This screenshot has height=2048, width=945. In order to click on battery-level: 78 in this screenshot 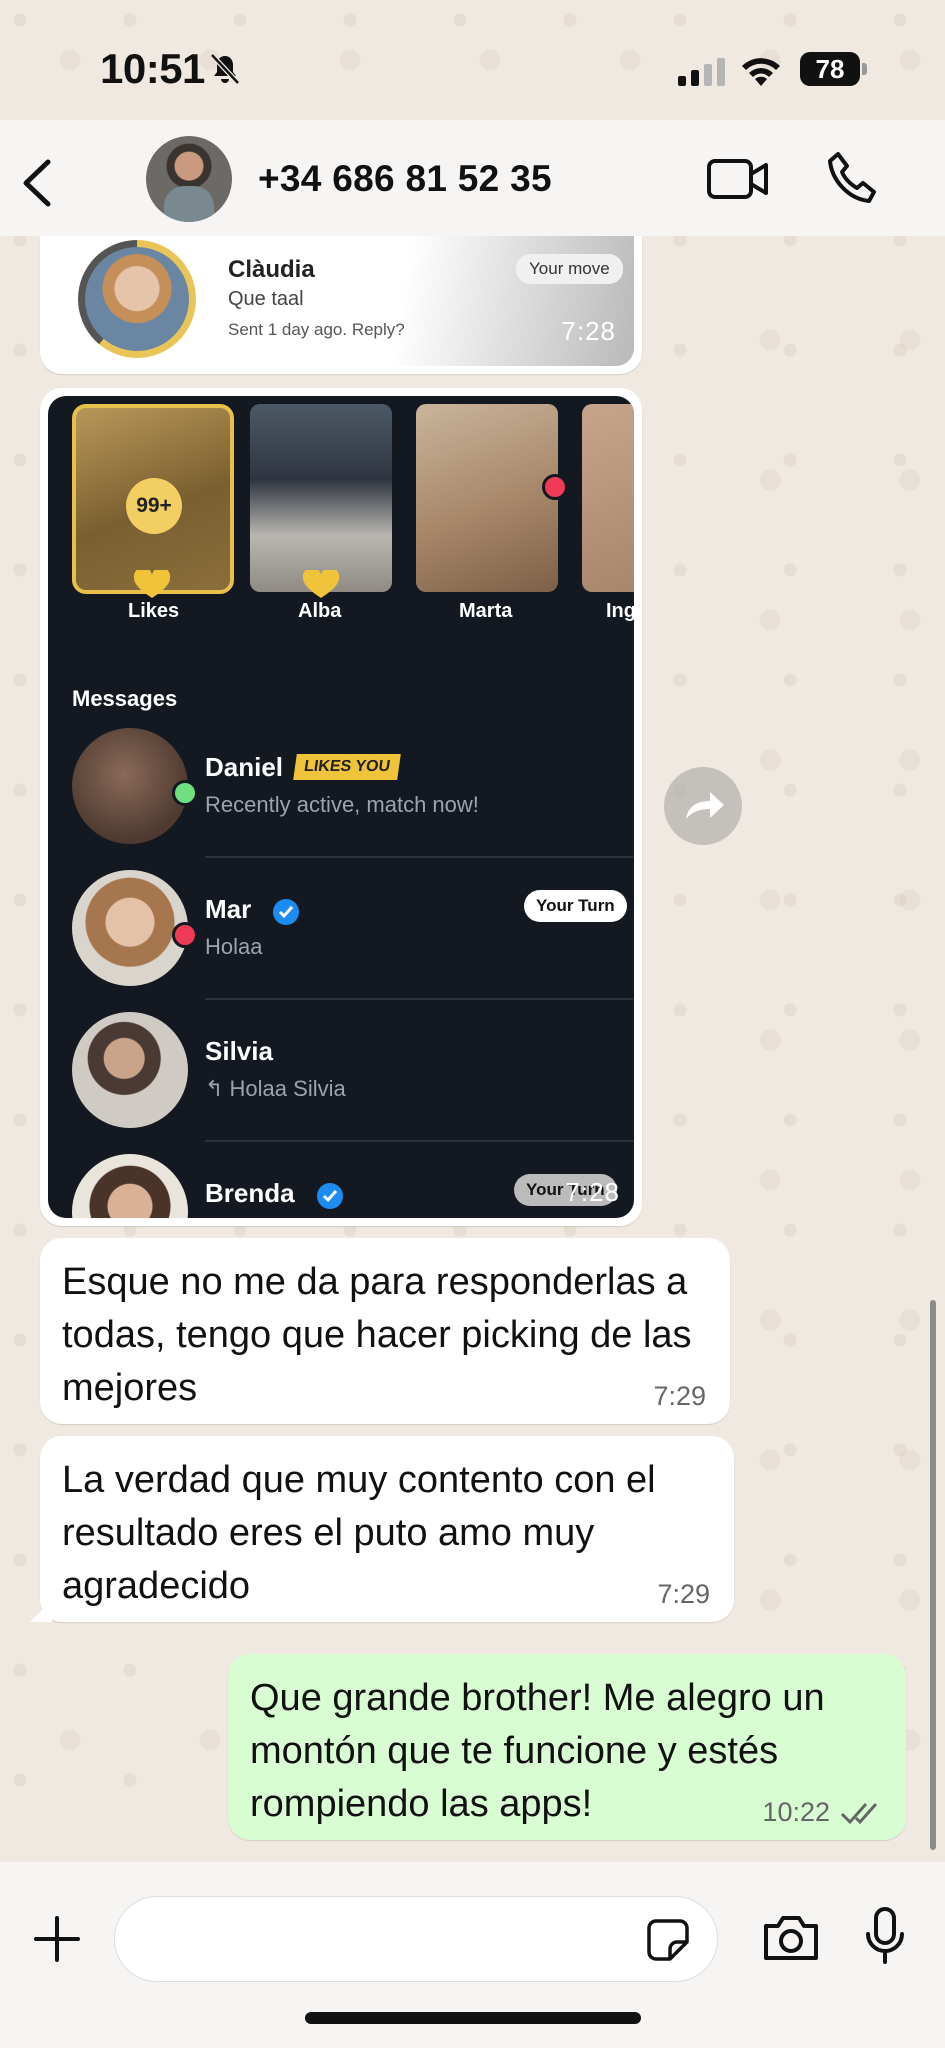, I will do `click(830, 69)`.